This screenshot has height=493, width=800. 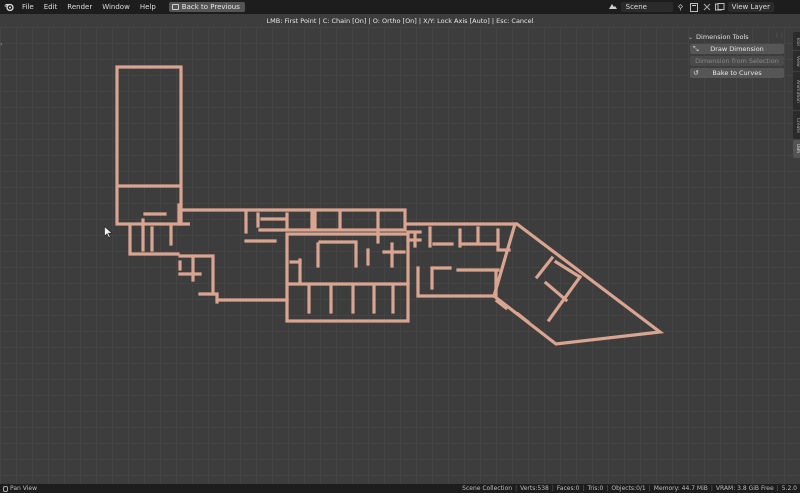 I want to click on menu-help: Help, so click(x=148, y=7).